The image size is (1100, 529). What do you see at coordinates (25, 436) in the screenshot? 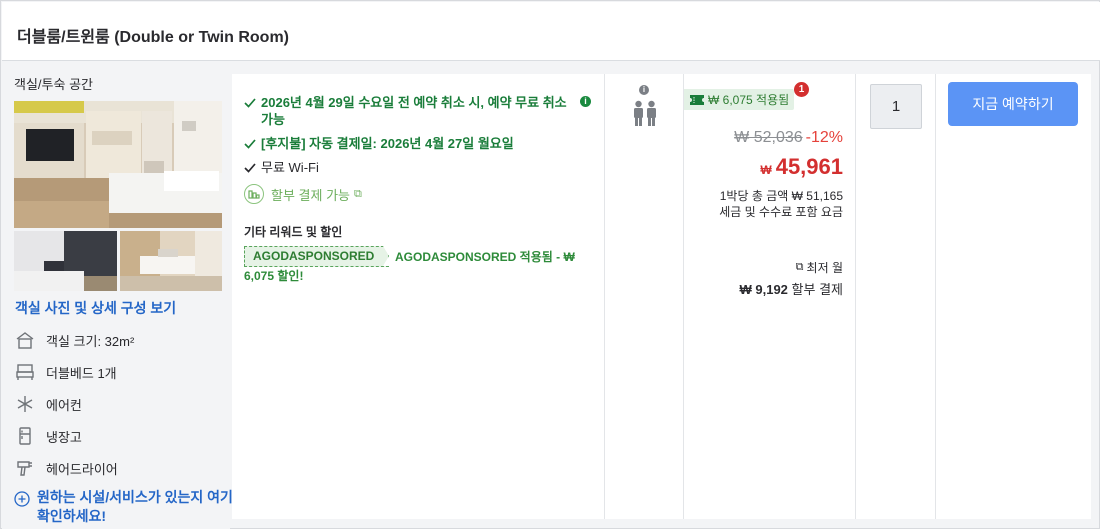
I see `fridge-icon` at bounding box center [25, 436].